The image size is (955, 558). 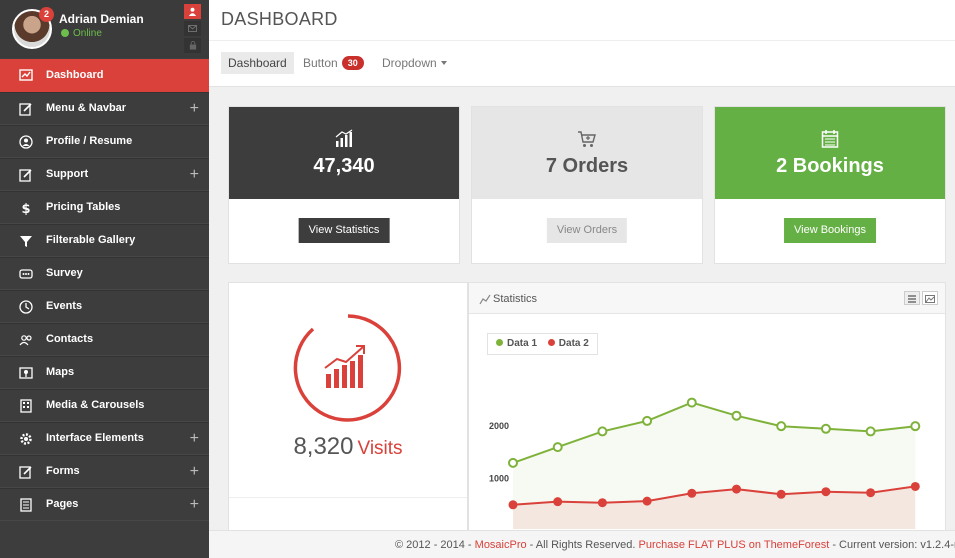 I want to click on lock-icon, so click(x=192, y=45).